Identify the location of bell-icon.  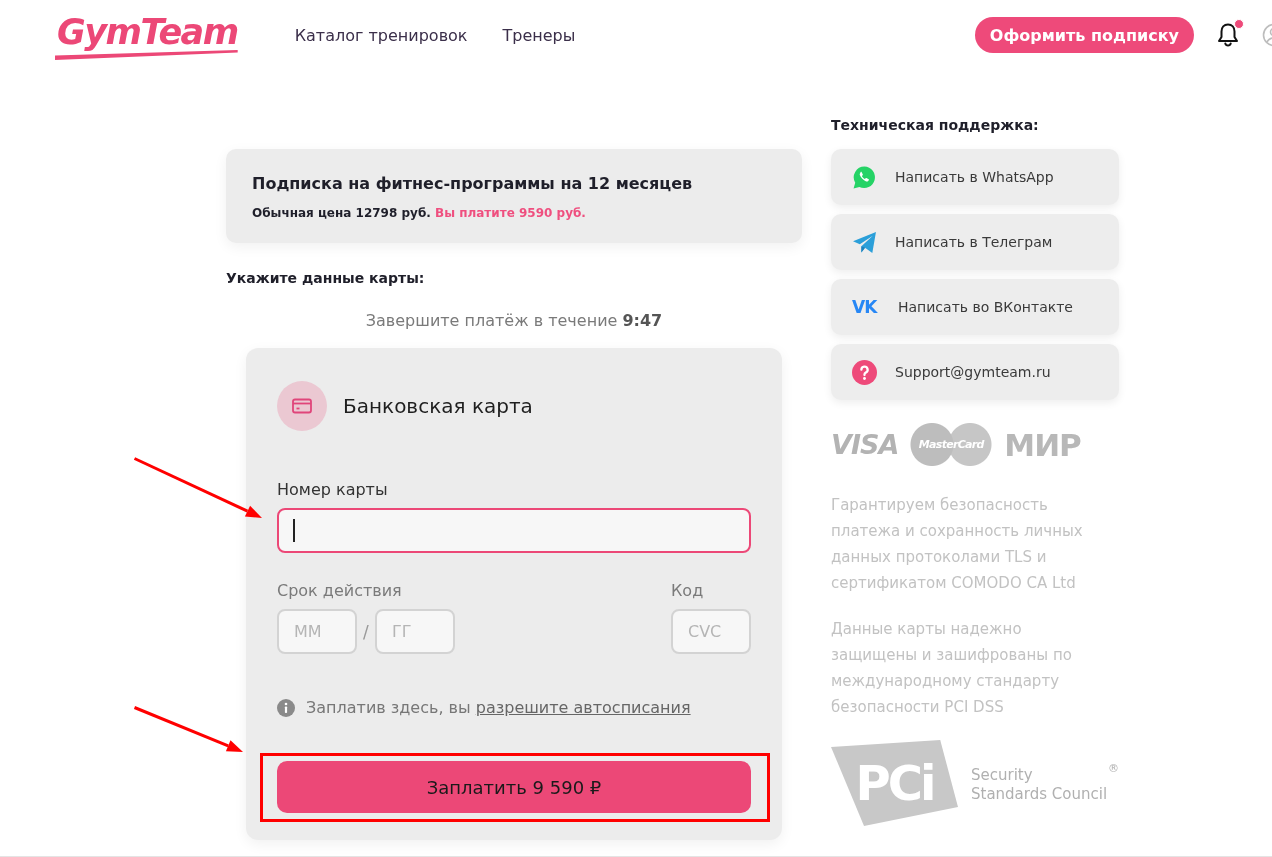
(1228, 35).